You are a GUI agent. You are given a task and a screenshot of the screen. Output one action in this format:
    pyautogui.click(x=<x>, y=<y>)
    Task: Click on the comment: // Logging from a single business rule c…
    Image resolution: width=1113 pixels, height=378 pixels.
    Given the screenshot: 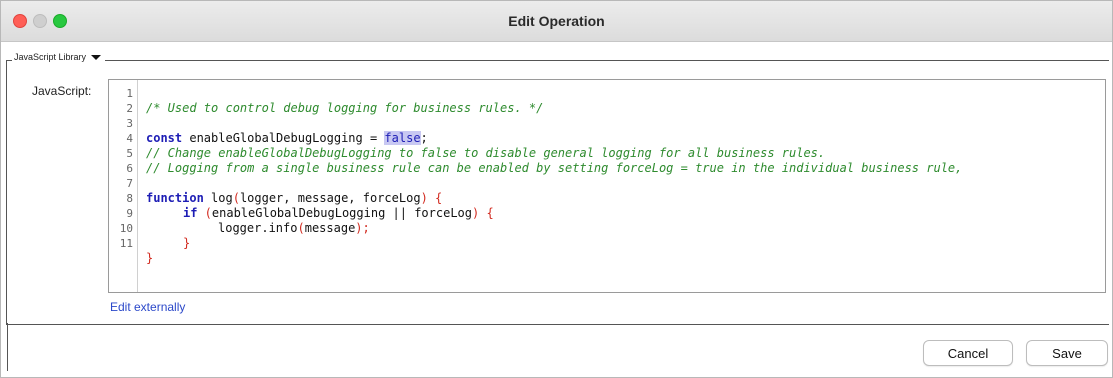 What is the action you would take?
    pyautogui.click(x=554, y=168)
    